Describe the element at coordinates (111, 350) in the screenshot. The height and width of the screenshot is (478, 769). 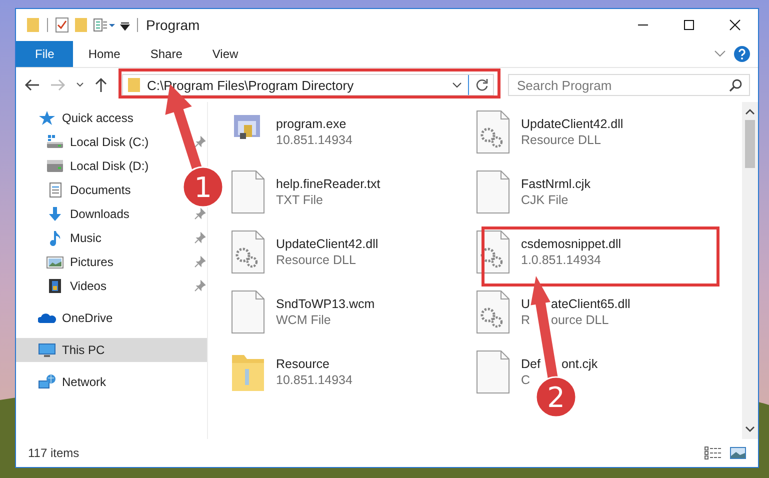
I see `sidebar-item: This PC` at that location.